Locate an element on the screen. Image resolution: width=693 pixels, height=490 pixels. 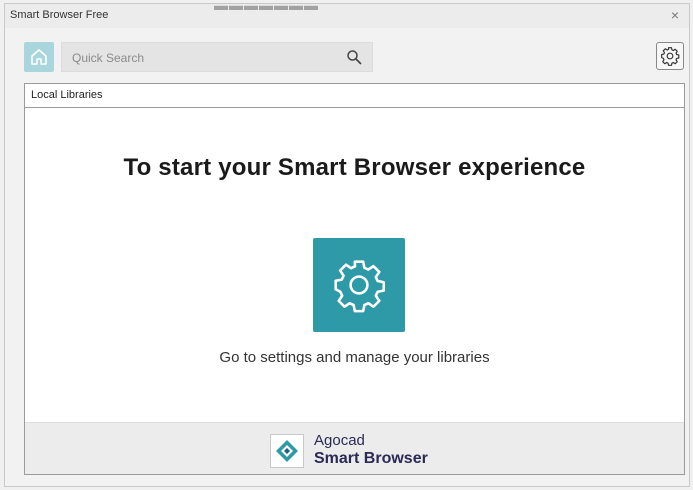
welcome-heading: To start your Smart Browser experience is located at coordinates (354, 167).